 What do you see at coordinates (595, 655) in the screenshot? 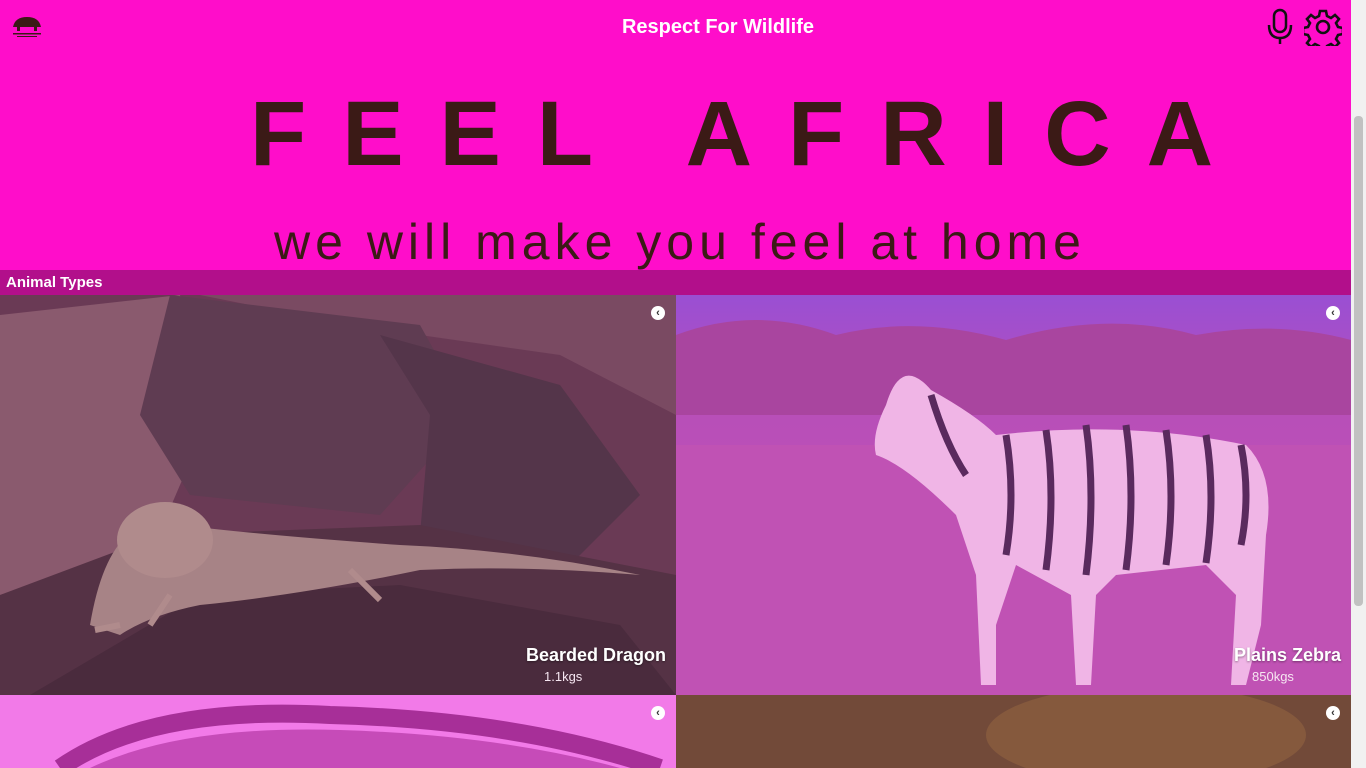
I see `animal-name: Bearded Dragon` at bounding box center [595, 655].